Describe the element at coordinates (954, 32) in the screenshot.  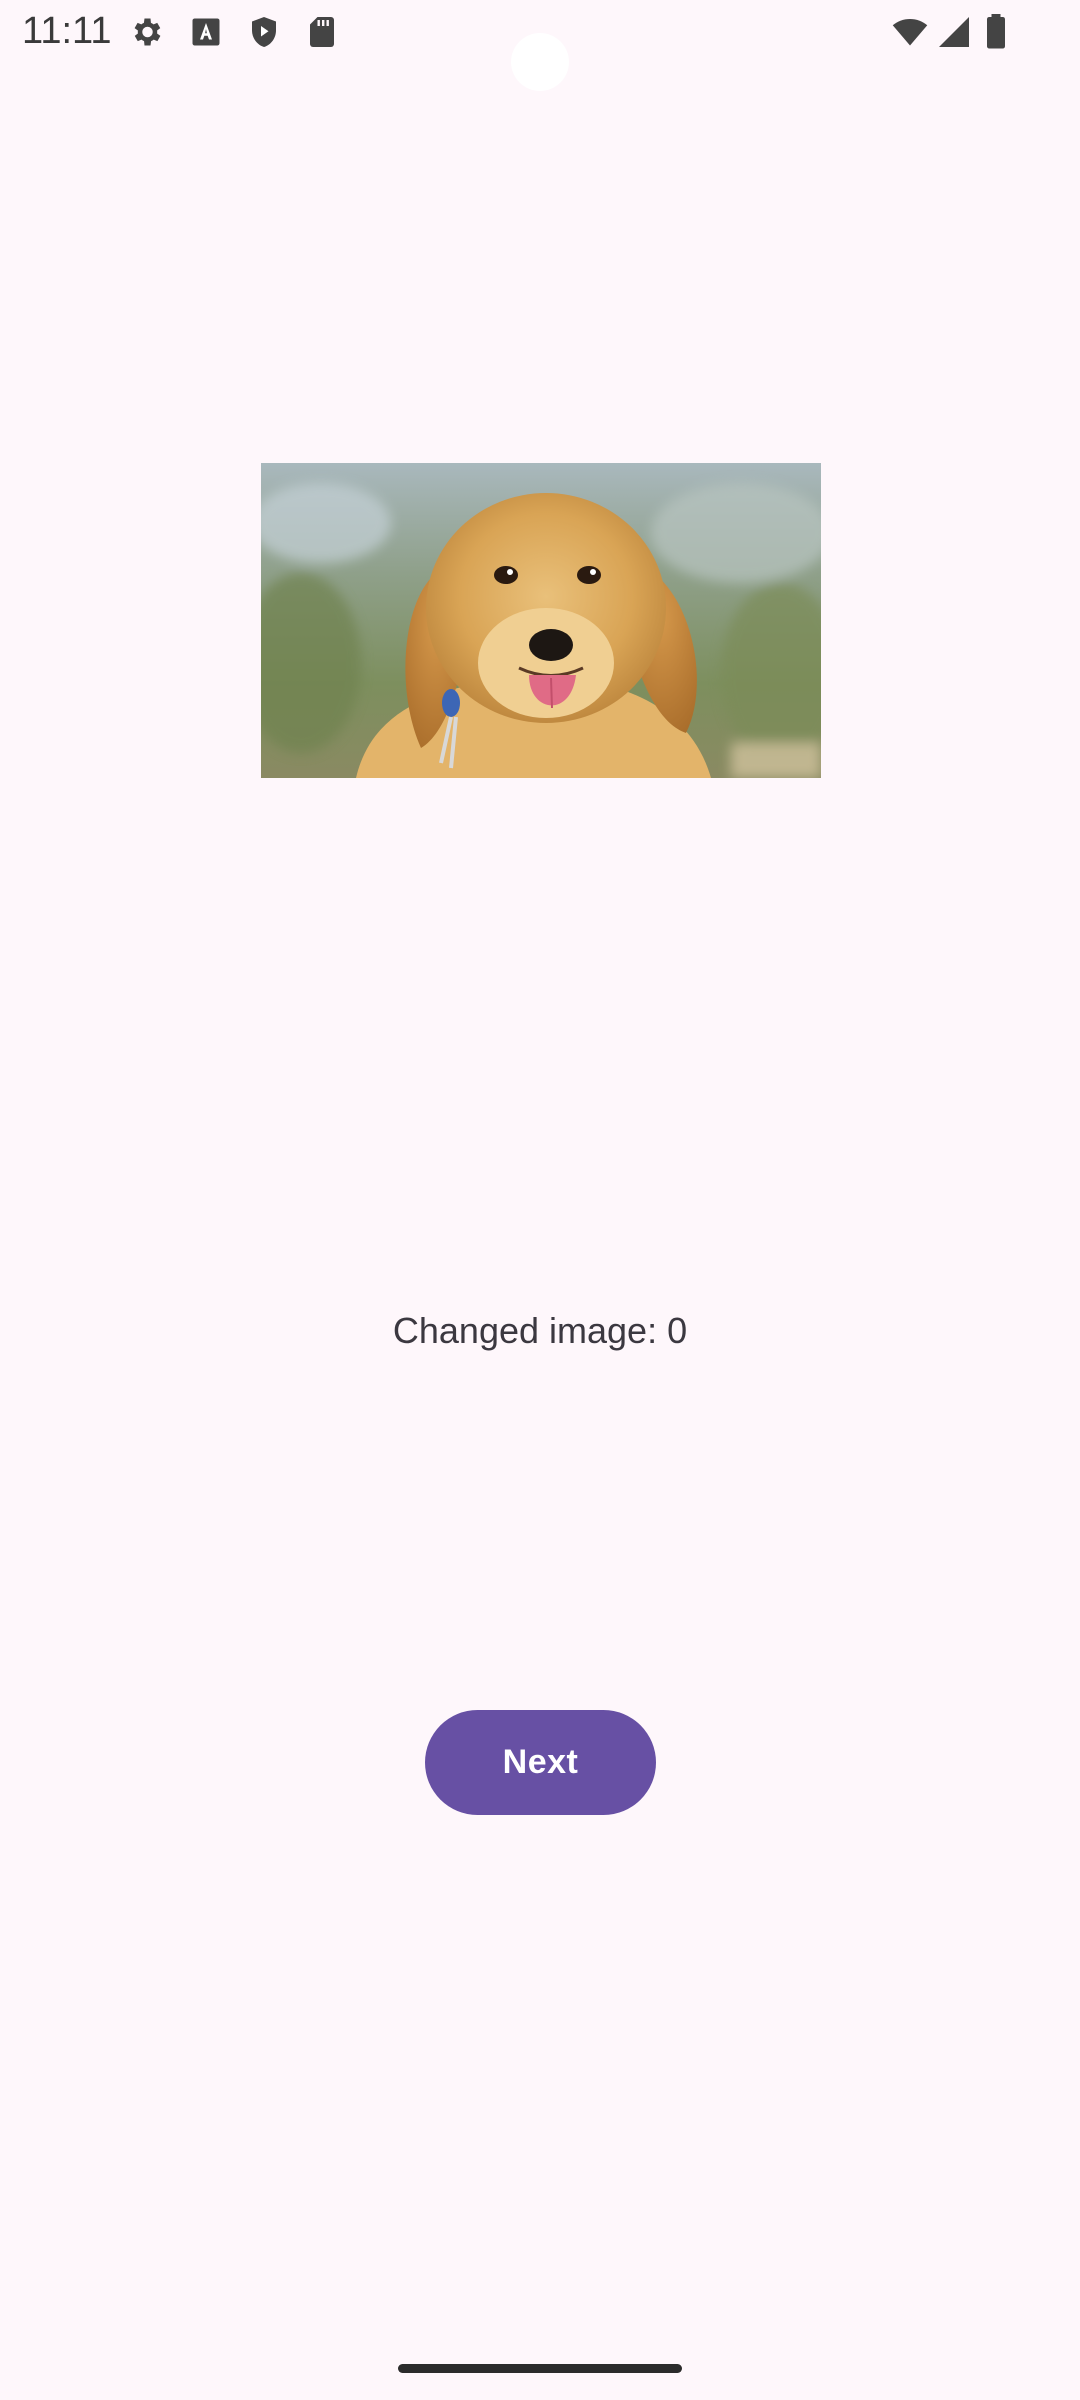
I see `signal-icon` at that location.